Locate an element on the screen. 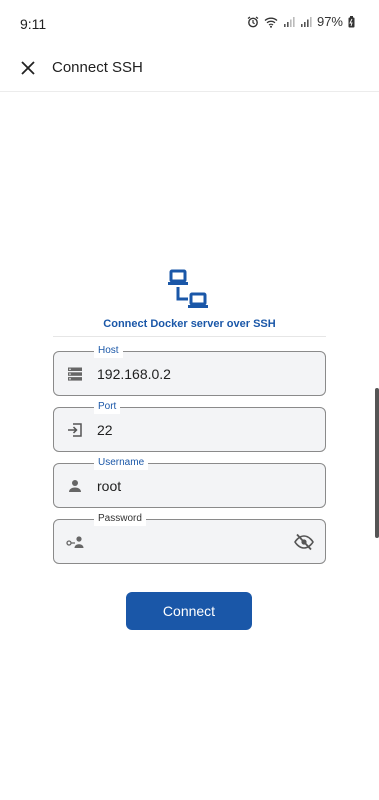 The height and width of the screenshot is (800, 379). hero: Connect Docker server over SSH is located at coordinates (189, 299).